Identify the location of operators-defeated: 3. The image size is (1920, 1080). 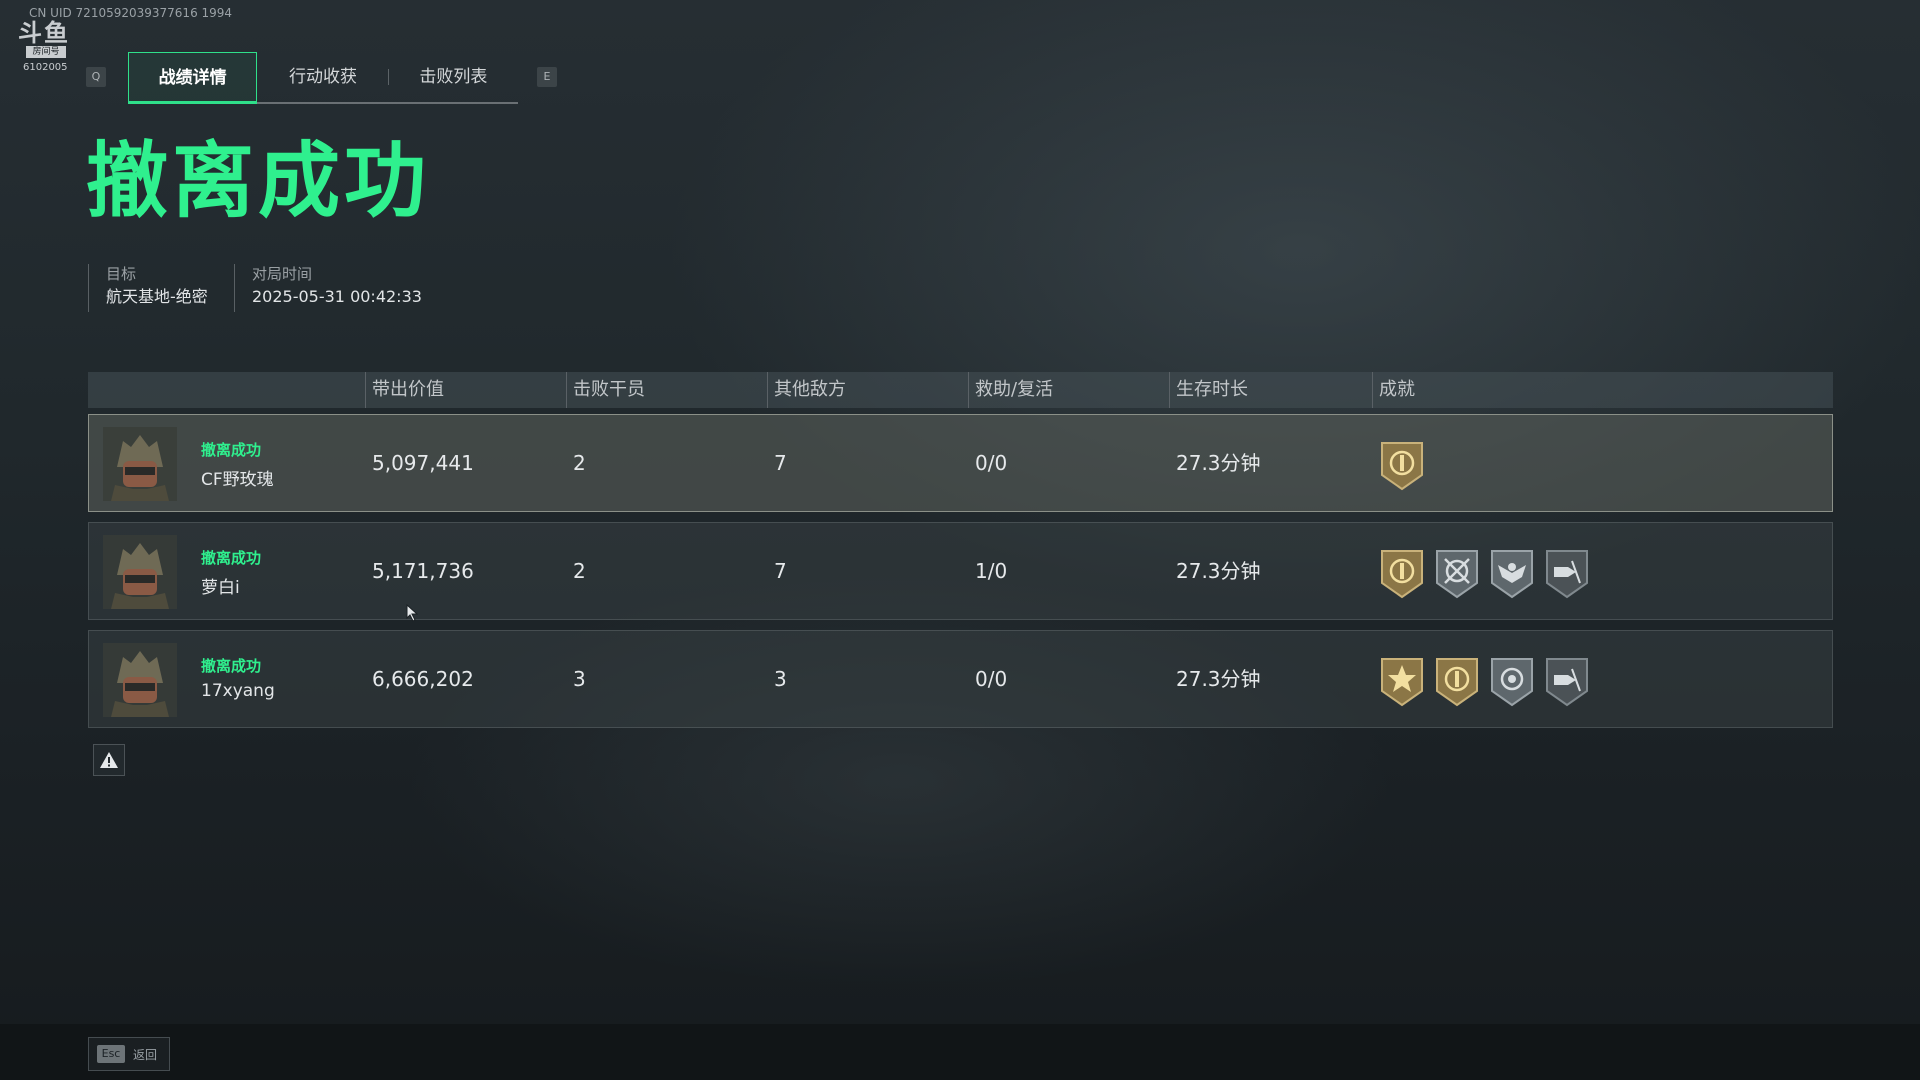
(579, 679).